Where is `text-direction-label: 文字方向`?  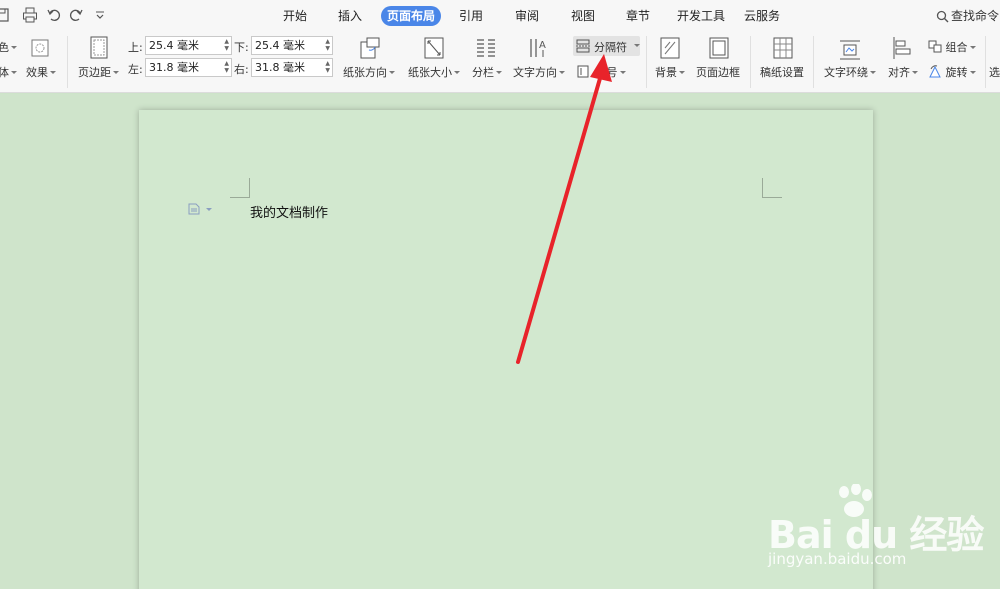
text-direction-label: 文字方向 is located at coordinates (535, 72).